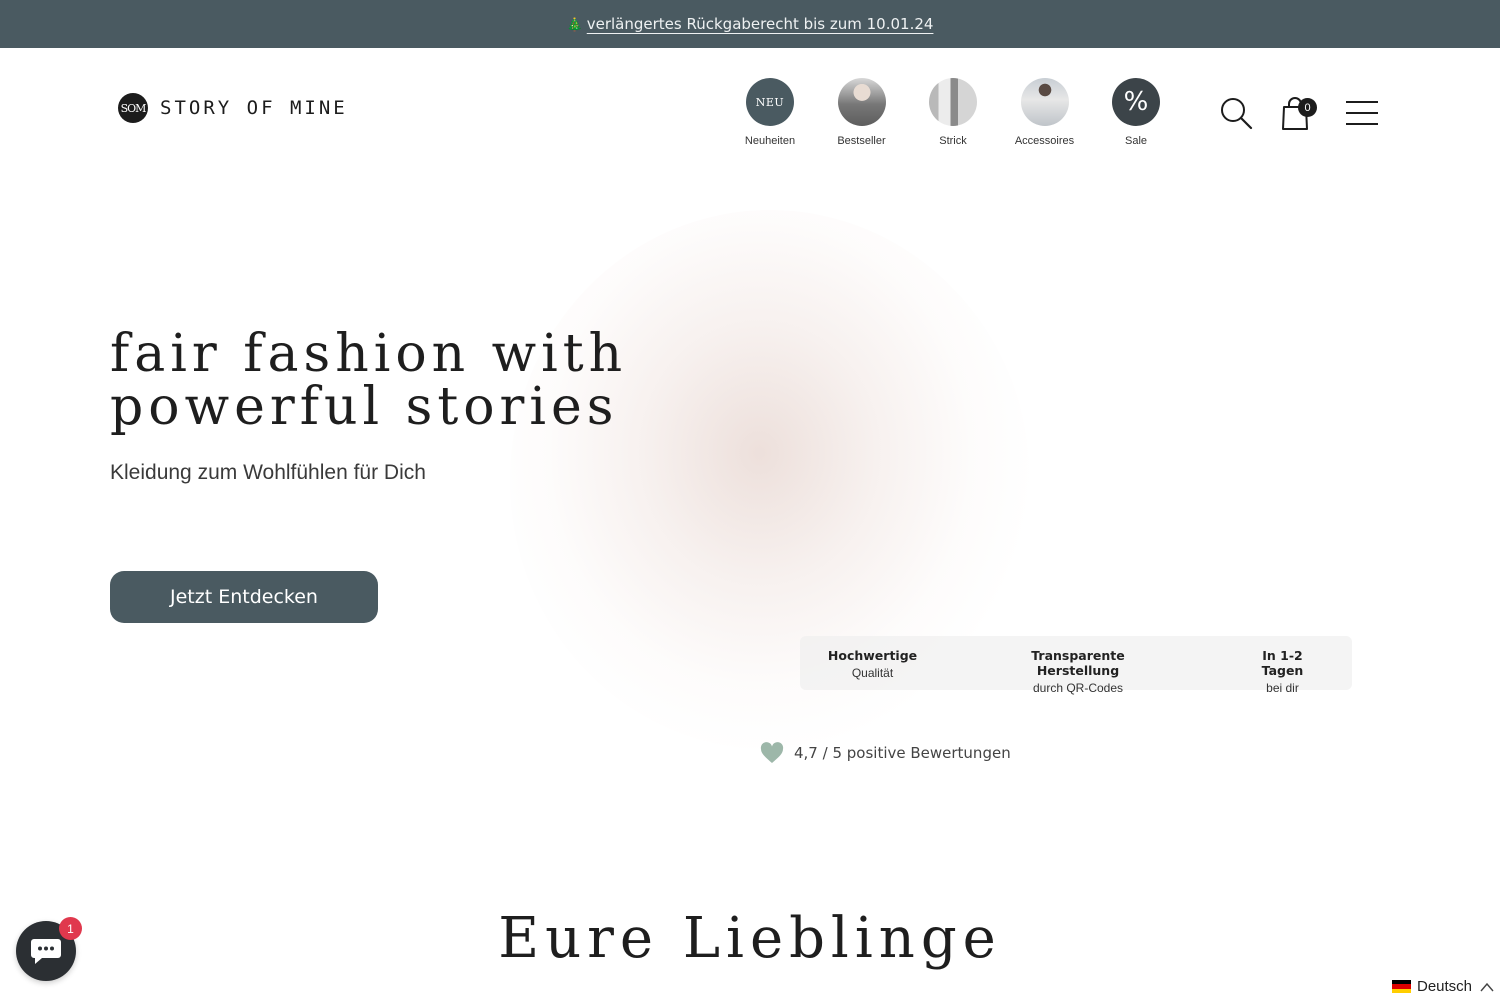  What do you see at coordinates (1282, 688) in the screenshot?
I see `usp-subtitle: bei dir` at bounding box center [1282, 688].